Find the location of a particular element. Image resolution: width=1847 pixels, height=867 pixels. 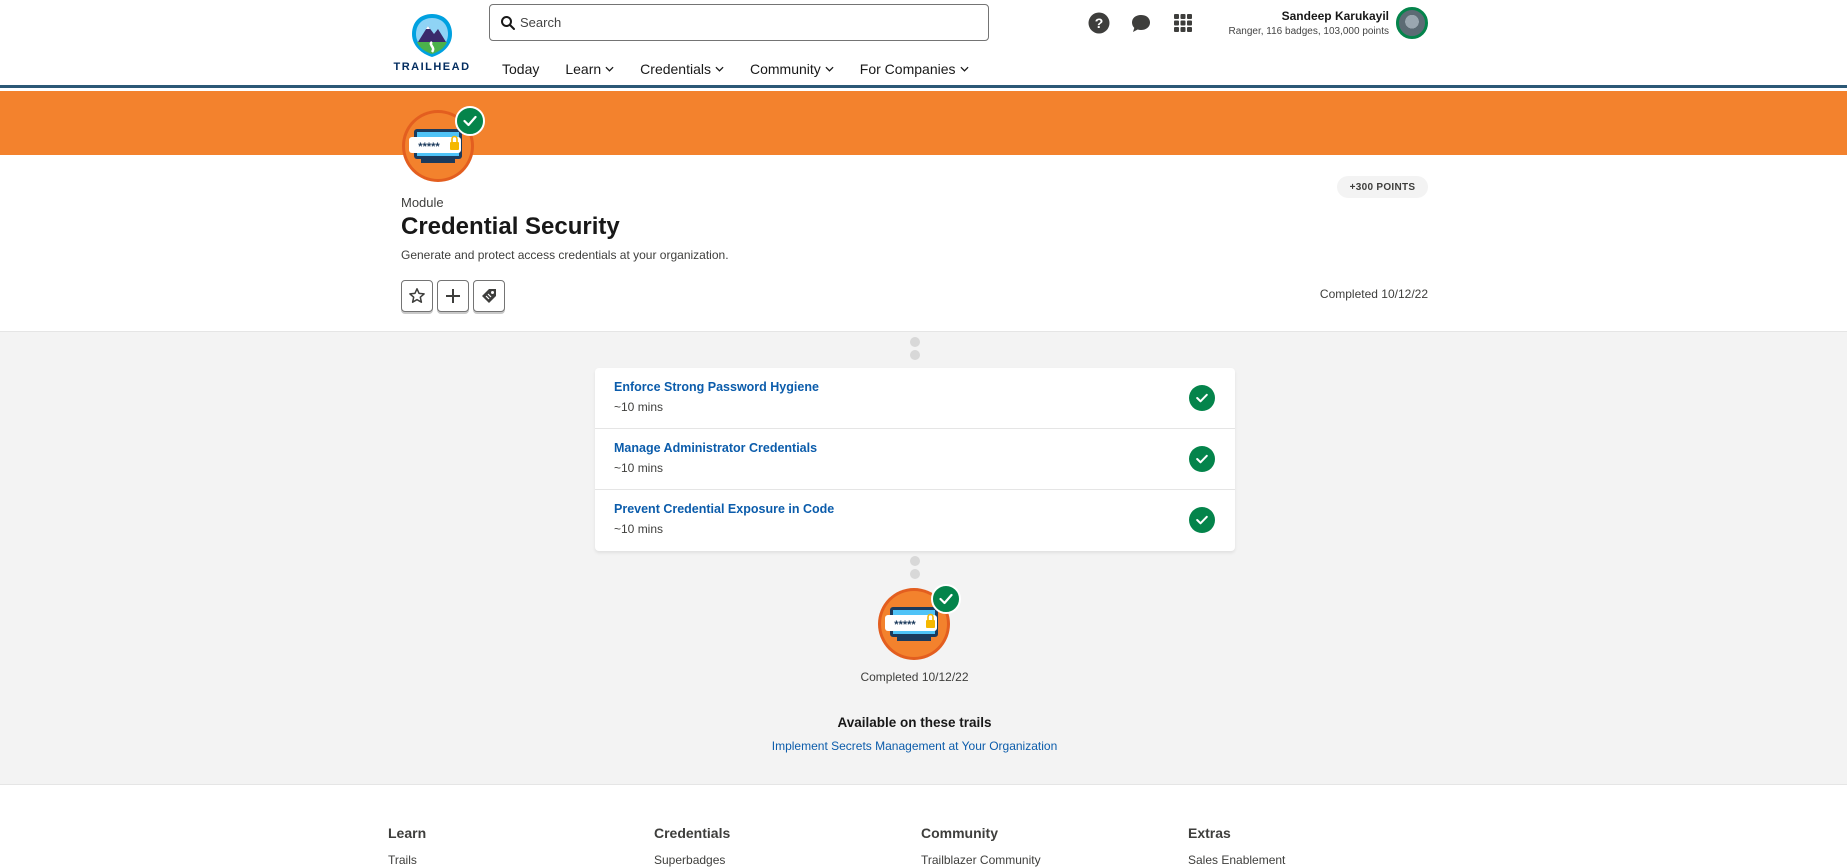

app-launcher-icon is located at coordinates (1183, 23).